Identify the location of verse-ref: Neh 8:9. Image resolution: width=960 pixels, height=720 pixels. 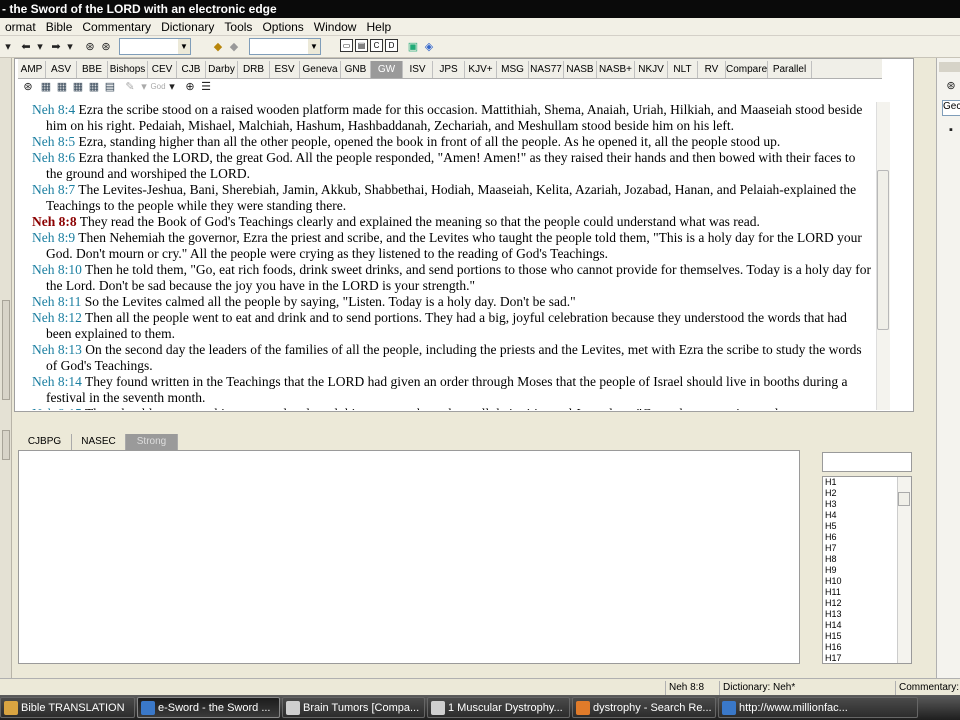
(53, 237).